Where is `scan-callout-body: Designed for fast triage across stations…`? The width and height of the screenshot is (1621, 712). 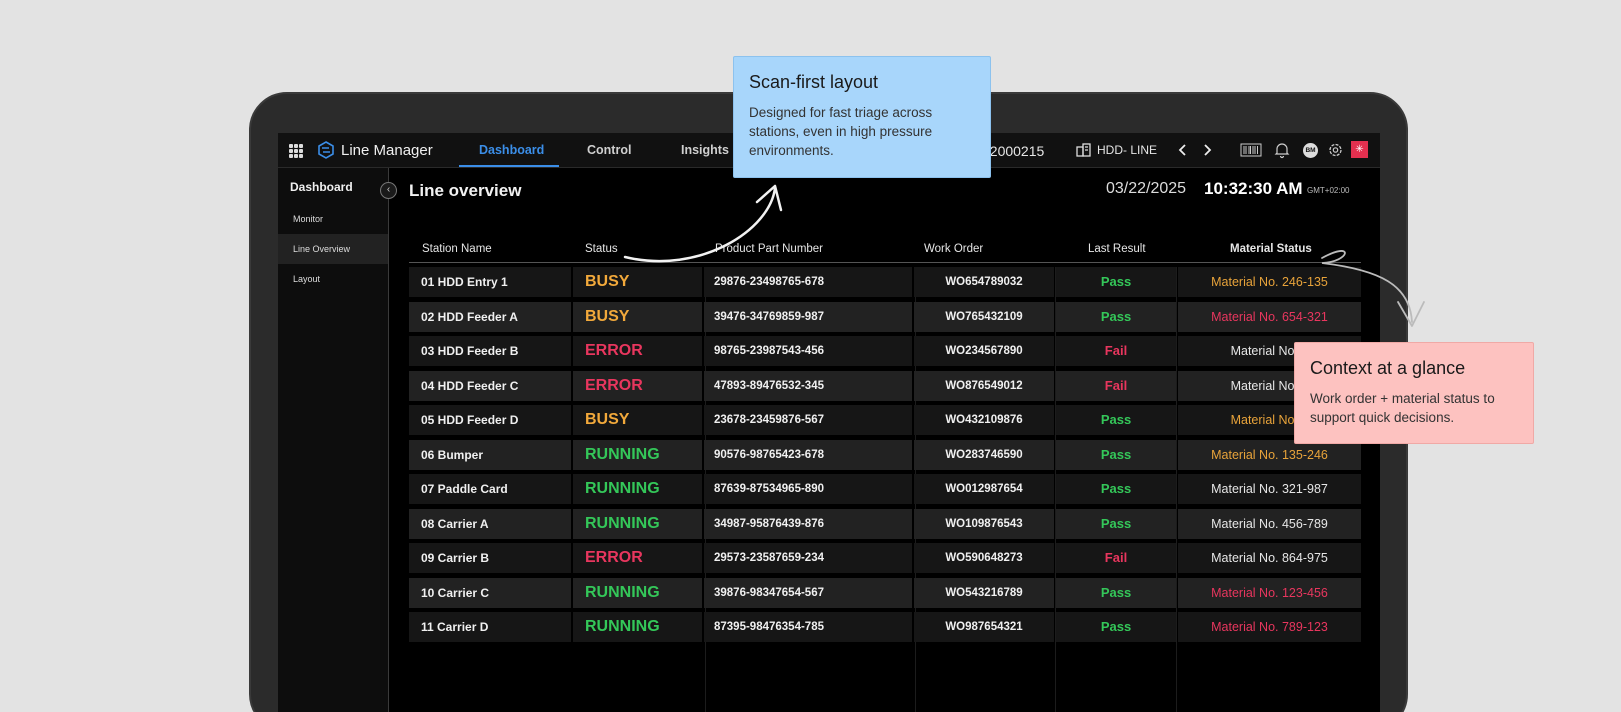
scan-callout-body: Designed for fast triage across stations… is located at coordinates (841, 131).